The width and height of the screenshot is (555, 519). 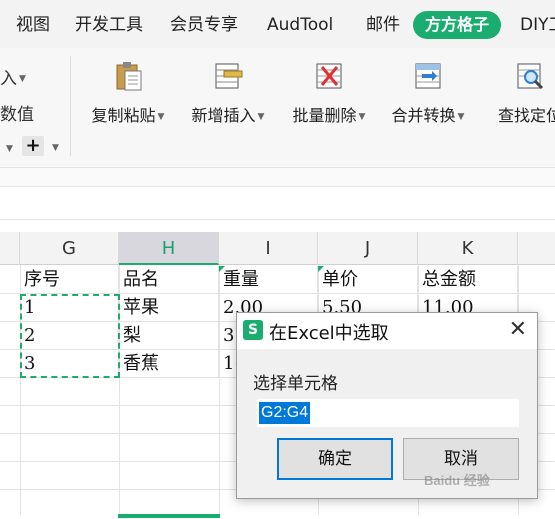 I want to click on tab-view: 视图, so click(x=33, y=25).